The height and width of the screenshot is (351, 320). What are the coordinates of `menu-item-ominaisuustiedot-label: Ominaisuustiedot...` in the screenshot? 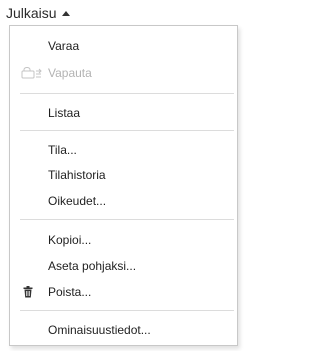 It's located at (99, 330).